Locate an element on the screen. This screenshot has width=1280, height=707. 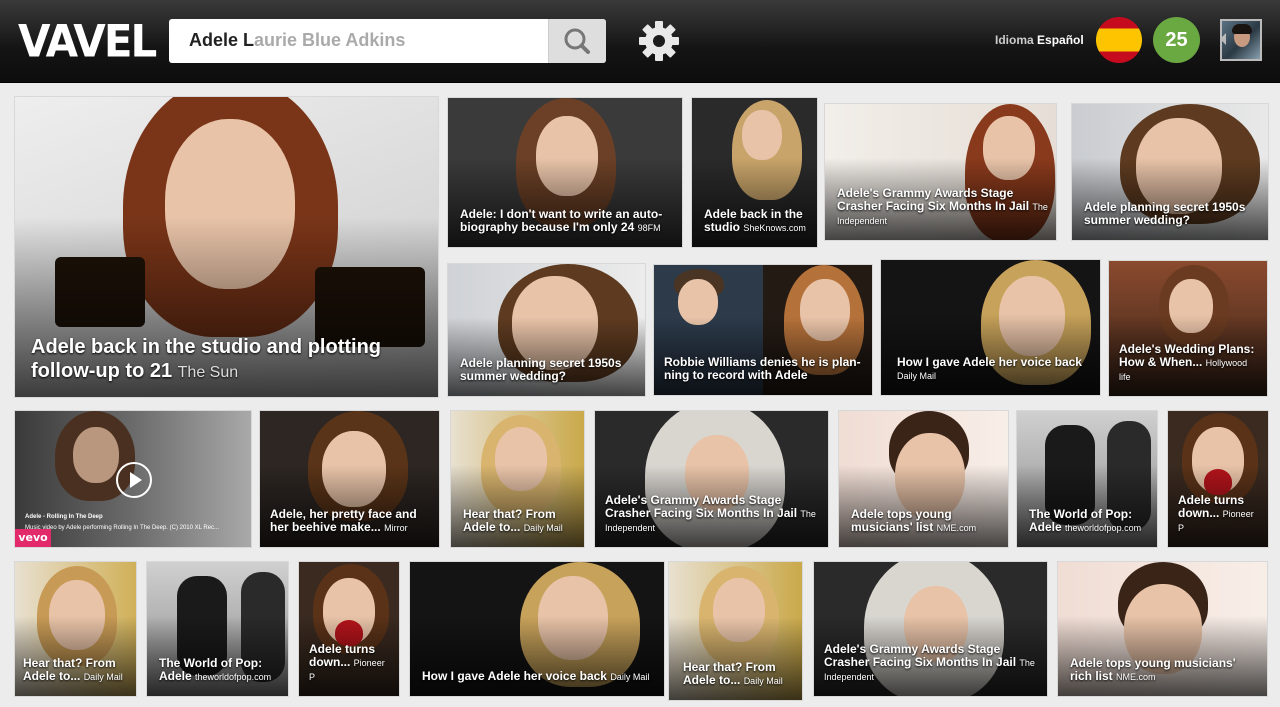
search-icon is located at coordinates (577, 41).